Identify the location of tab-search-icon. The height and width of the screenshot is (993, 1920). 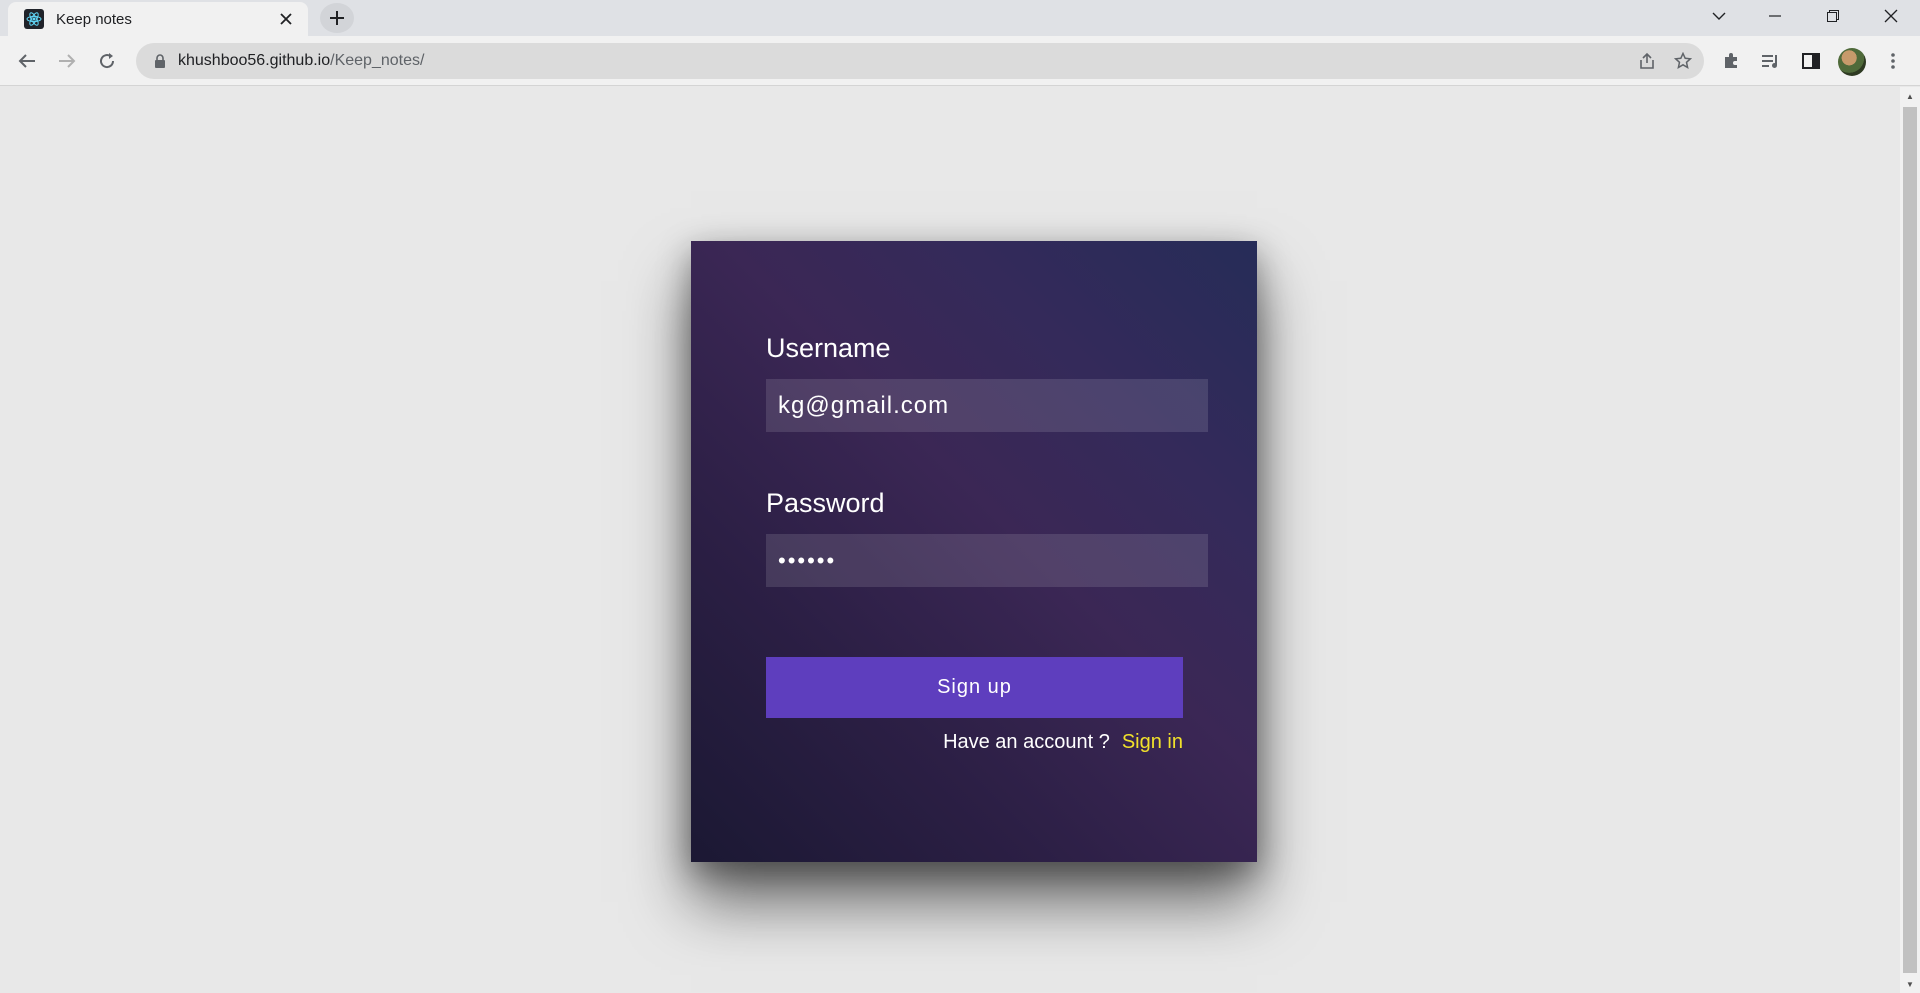
(1719, 16).